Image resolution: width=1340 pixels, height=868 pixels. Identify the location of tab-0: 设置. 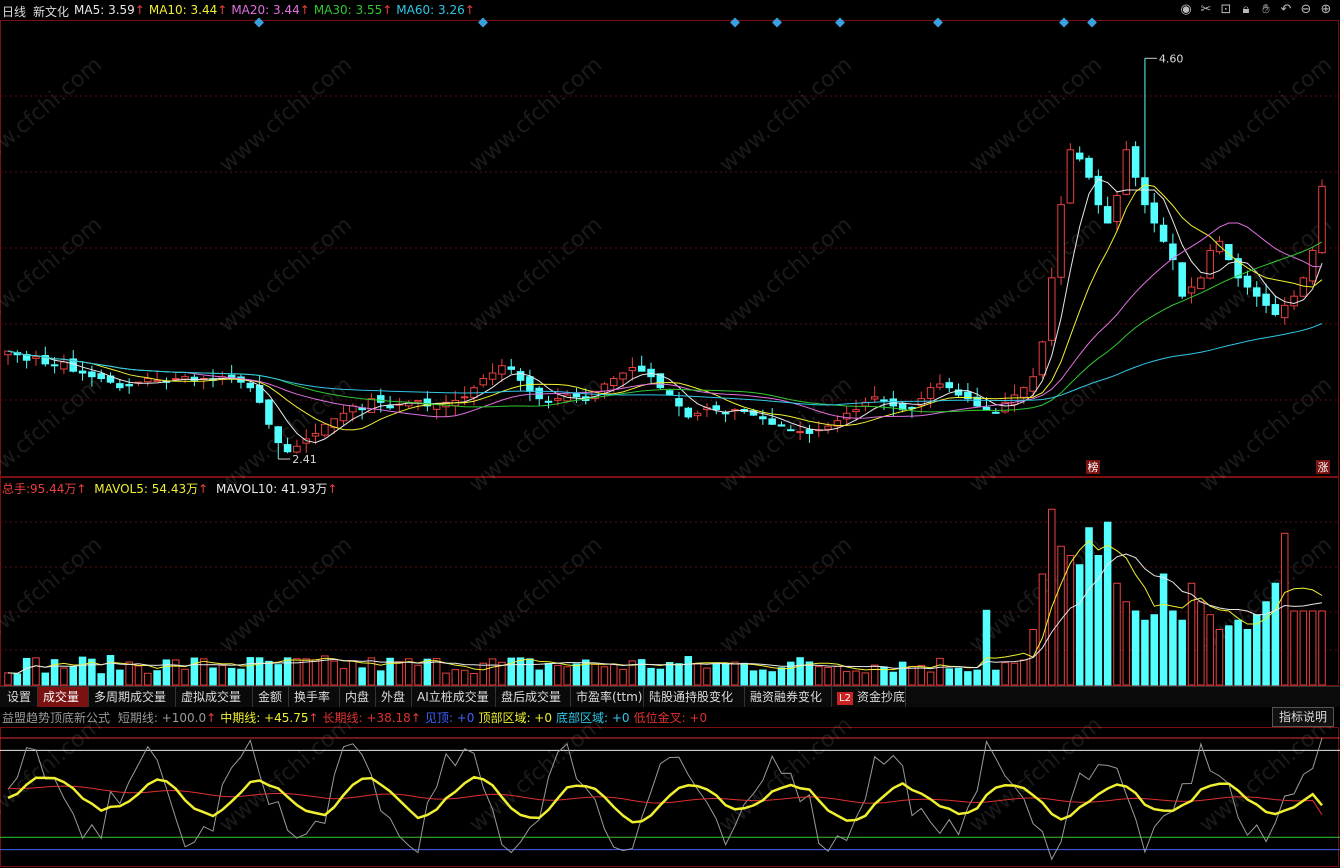
(20, 697).